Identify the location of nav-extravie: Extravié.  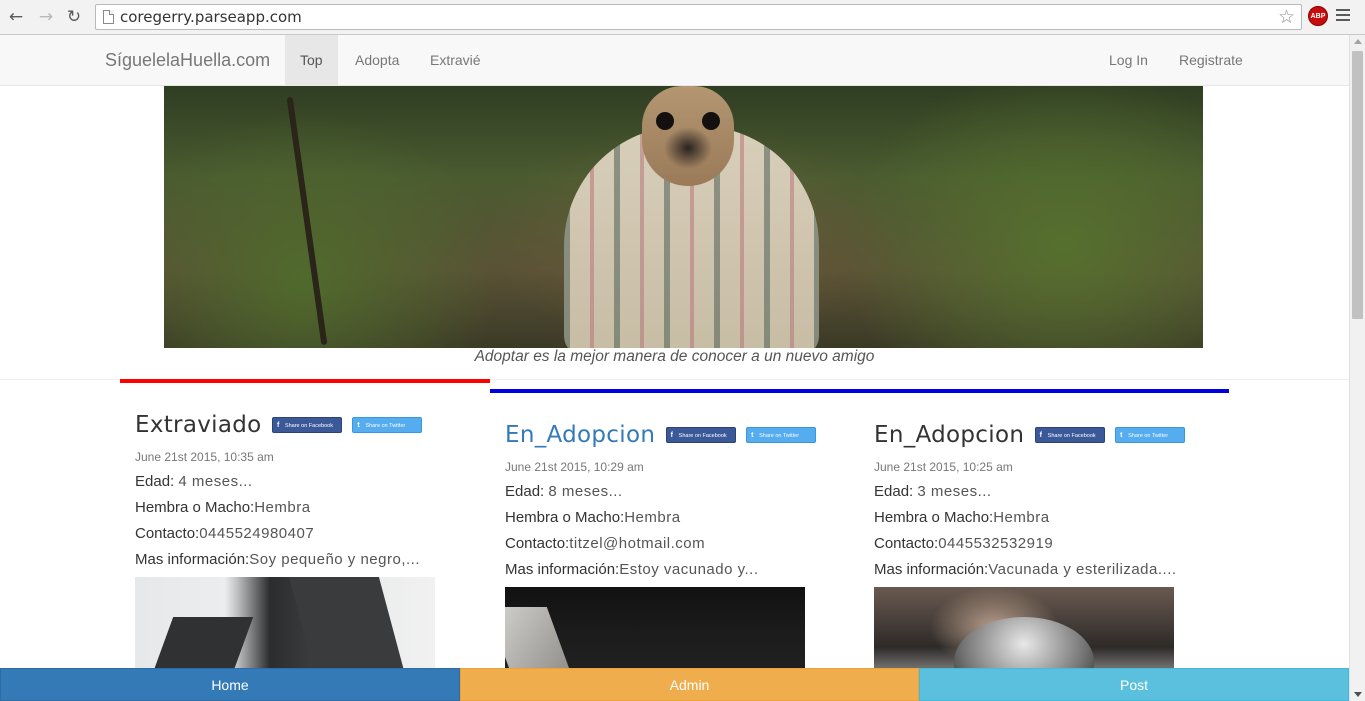
(455, 60).